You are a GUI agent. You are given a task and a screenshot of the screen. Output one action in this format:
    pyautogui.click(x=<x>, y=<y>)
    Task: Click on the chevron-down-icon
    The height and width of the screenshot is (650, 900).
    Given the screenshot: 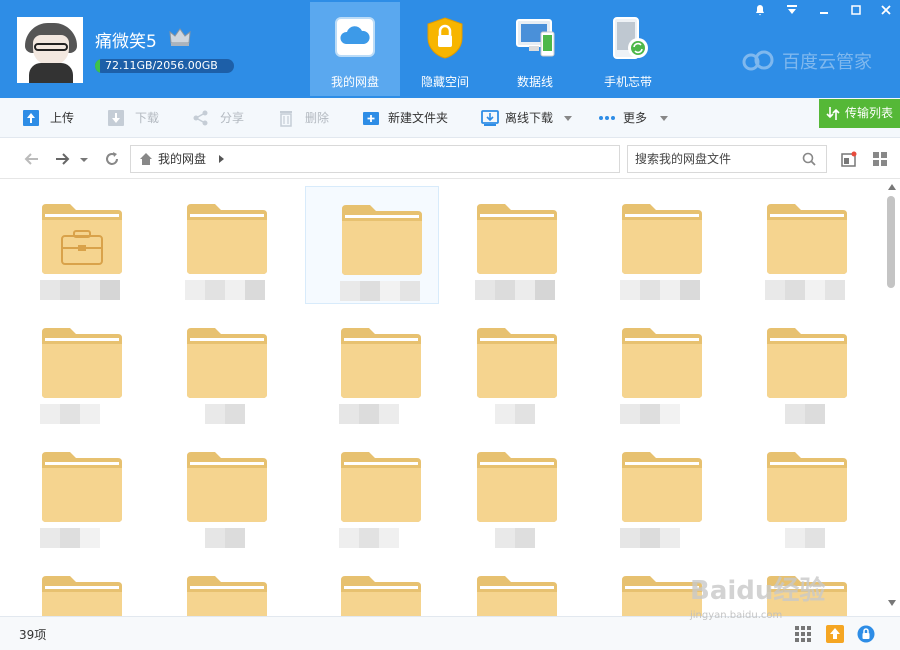 What is the action you would take?
    pyautogui.click(x=568, y=118)
    